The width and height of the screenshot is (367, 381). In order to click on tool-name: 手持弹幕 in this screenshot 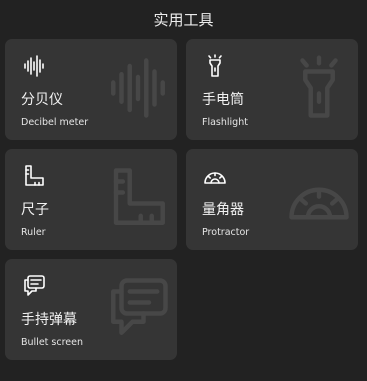, I will do `click(49, 320)`.